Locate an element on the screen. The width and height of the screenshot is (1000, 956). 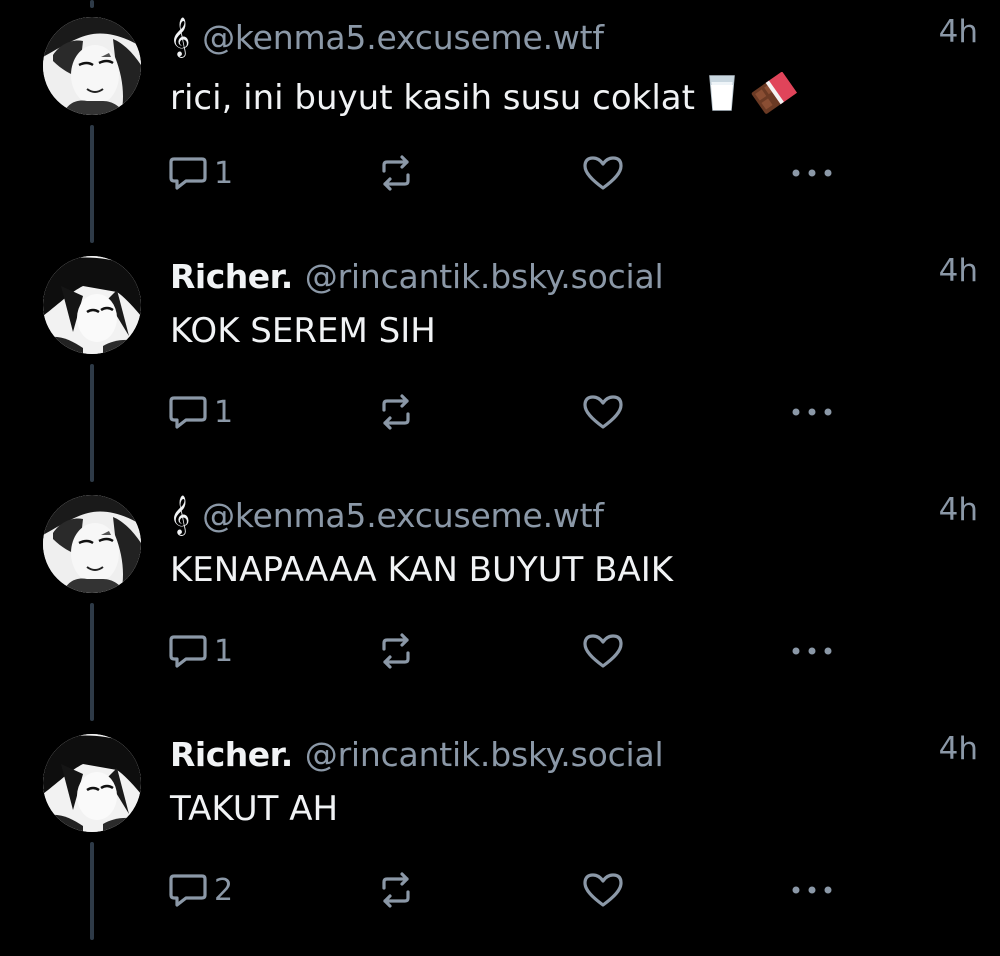
post-text-content: TAKUT AH is located at coordinates (254, 809).